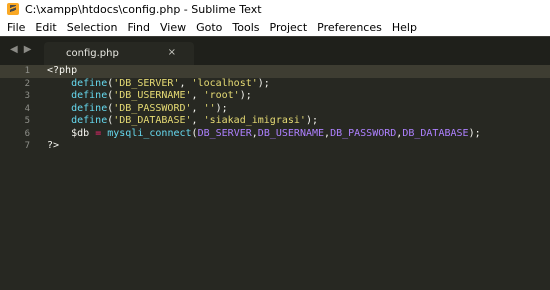  I want to click on code-token: DB_DATABASE, so click(435, 133).